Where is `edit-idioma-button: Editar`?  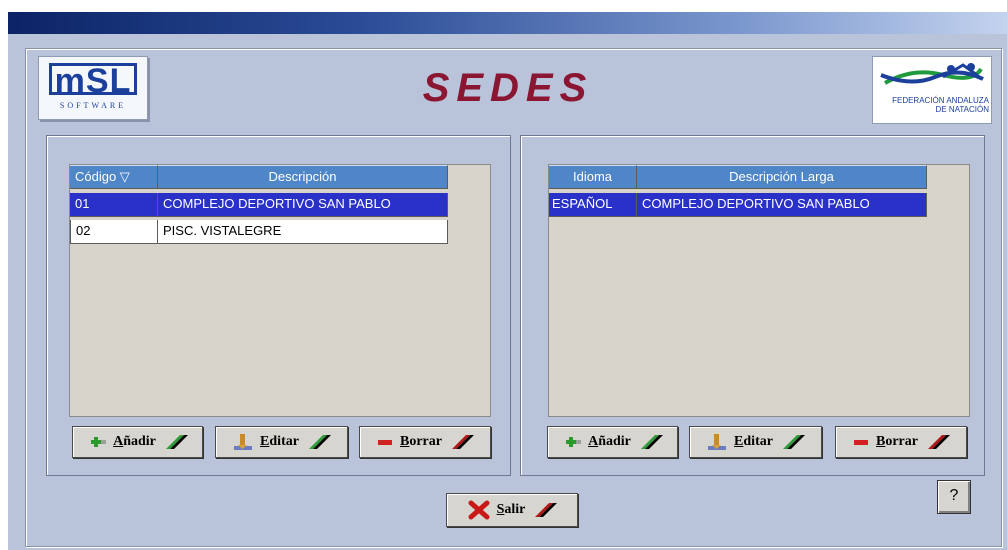 edit-idioma-button: Editar is located at coordinates (755, 442).